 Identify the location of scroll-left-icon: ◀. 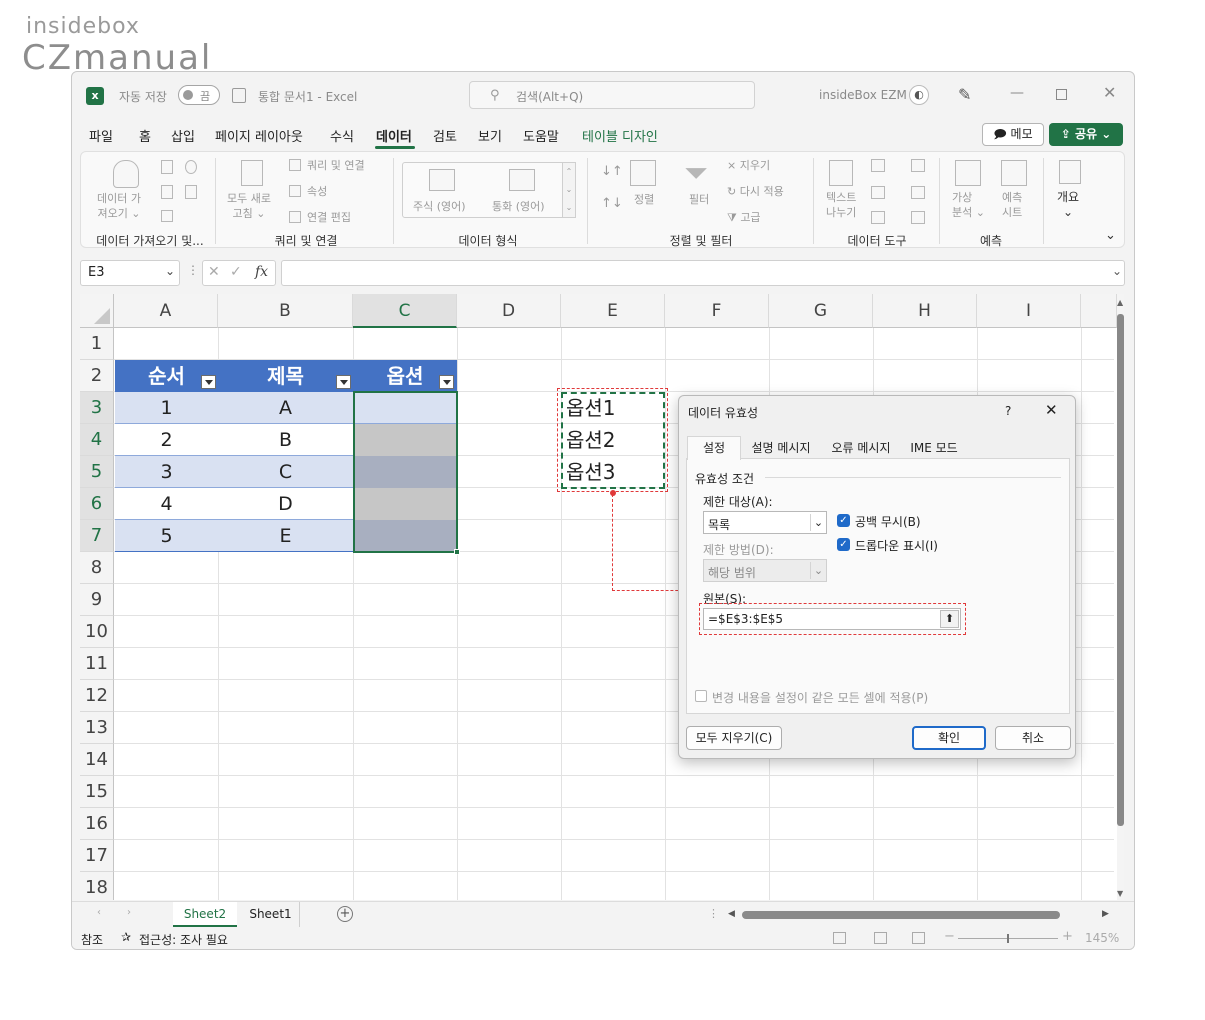
(731, 914).